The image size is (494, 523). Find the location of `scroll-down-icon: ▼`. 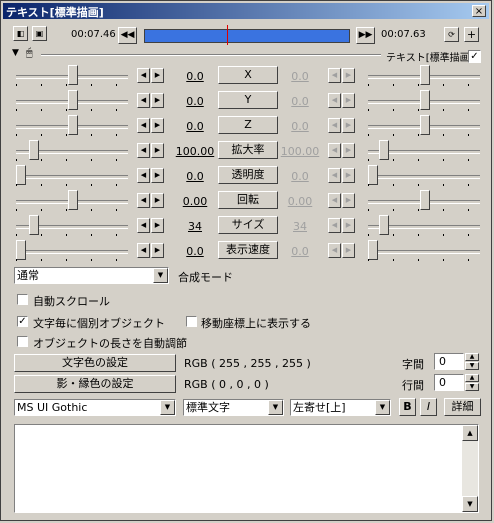

scroll-down-icon: ▼ is located at coordinates (470, 504).